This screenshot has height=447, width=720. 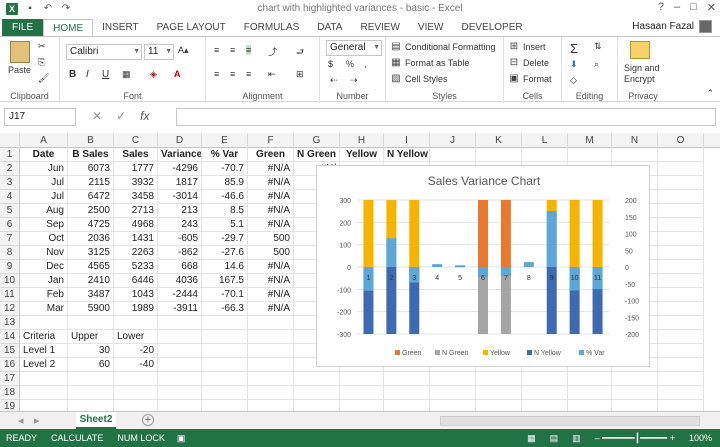 I want to click on row-header-15: 15, so click(x=10, y=351).